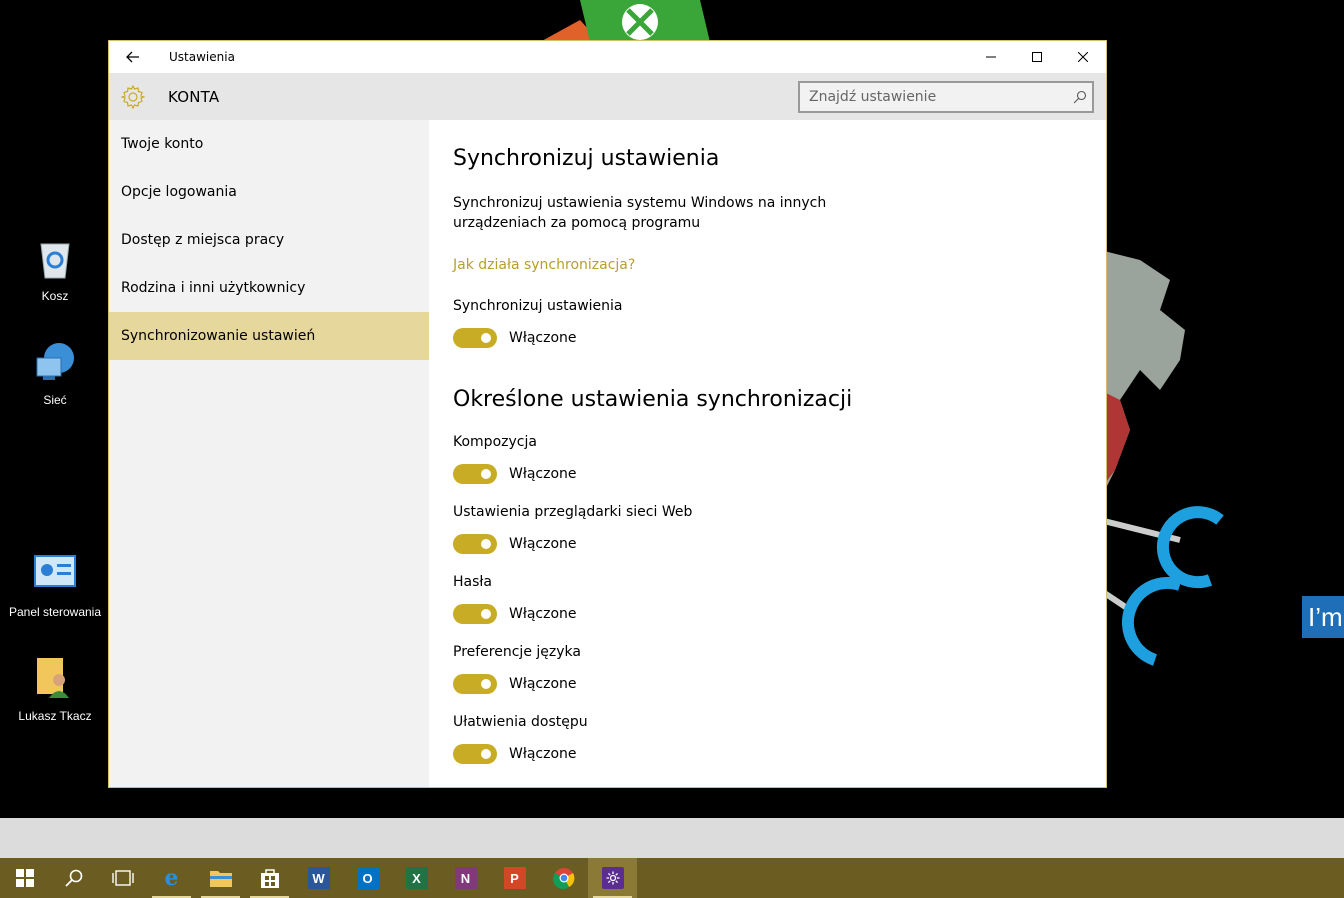  What do you see at coordinates (194, 96) in the screenshot?
I see `section-title: KONTA` at bounding box center [194, 96].